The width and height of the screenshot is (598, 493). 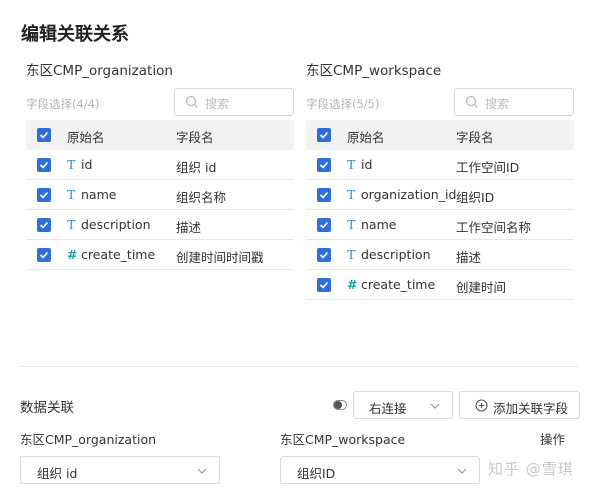 What do you see at coordinates (75, 34) in the screenshot?
I see `dialog-title: 编辑关联关系` at bounding box center [75, 34].